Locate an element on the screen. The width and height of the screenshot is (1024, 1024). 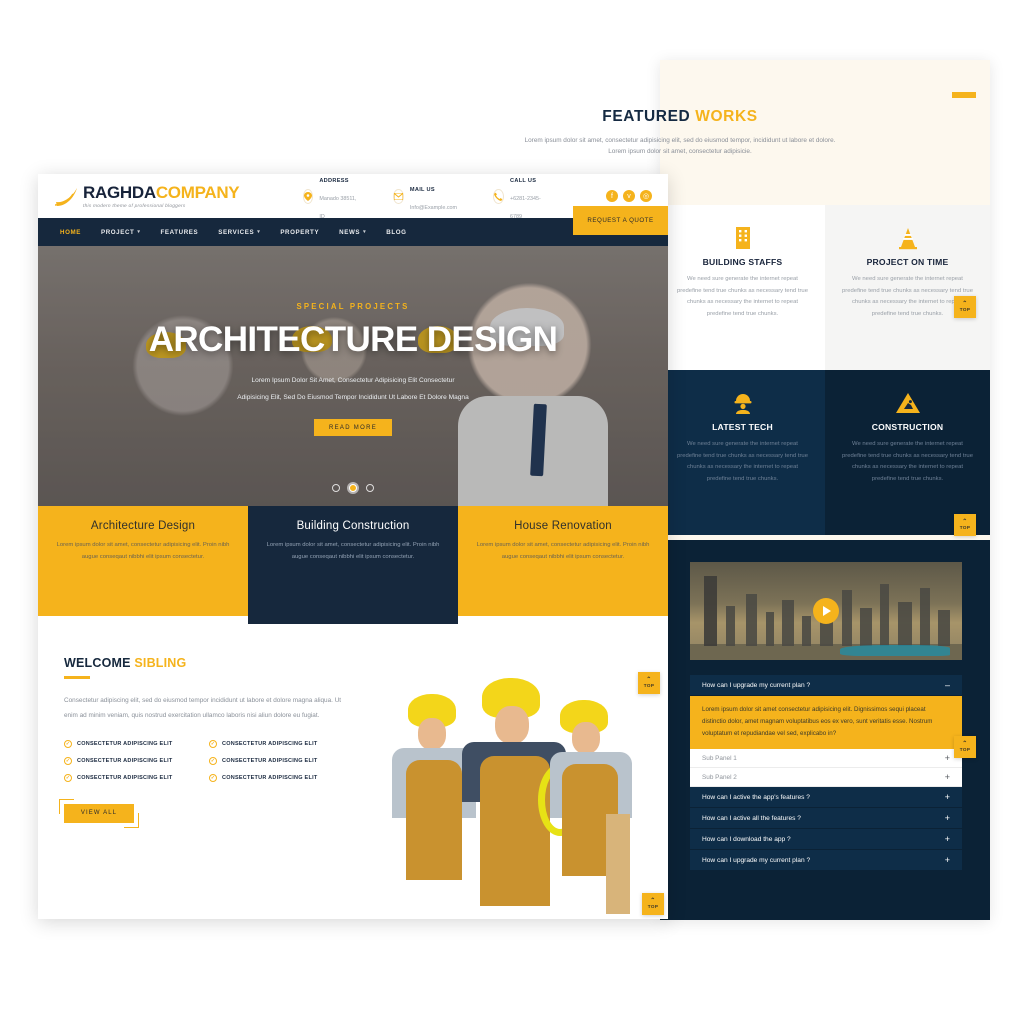
building-icon is located at coordinates (742, 238).